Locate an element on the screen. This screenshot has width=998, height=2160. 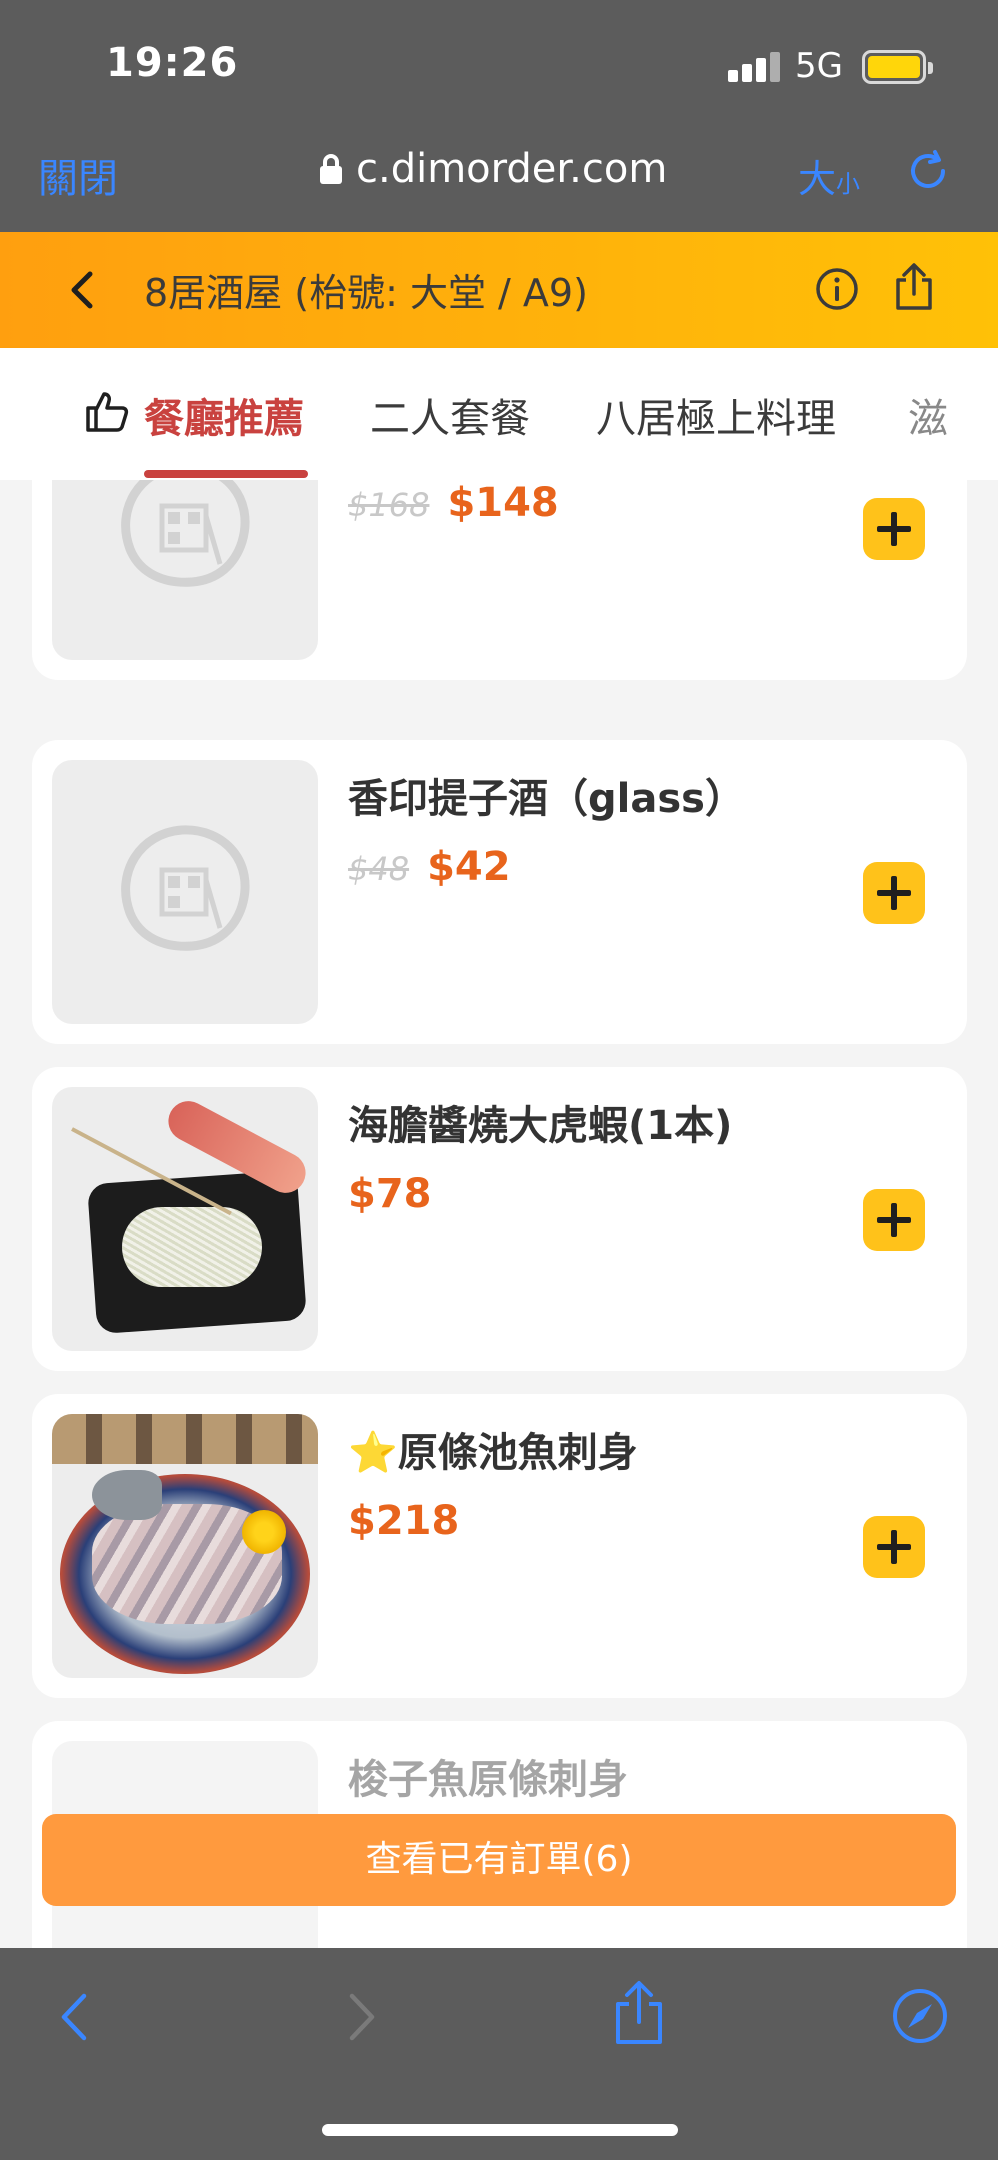
original-price: $48 is located at coordinates (379, 869).